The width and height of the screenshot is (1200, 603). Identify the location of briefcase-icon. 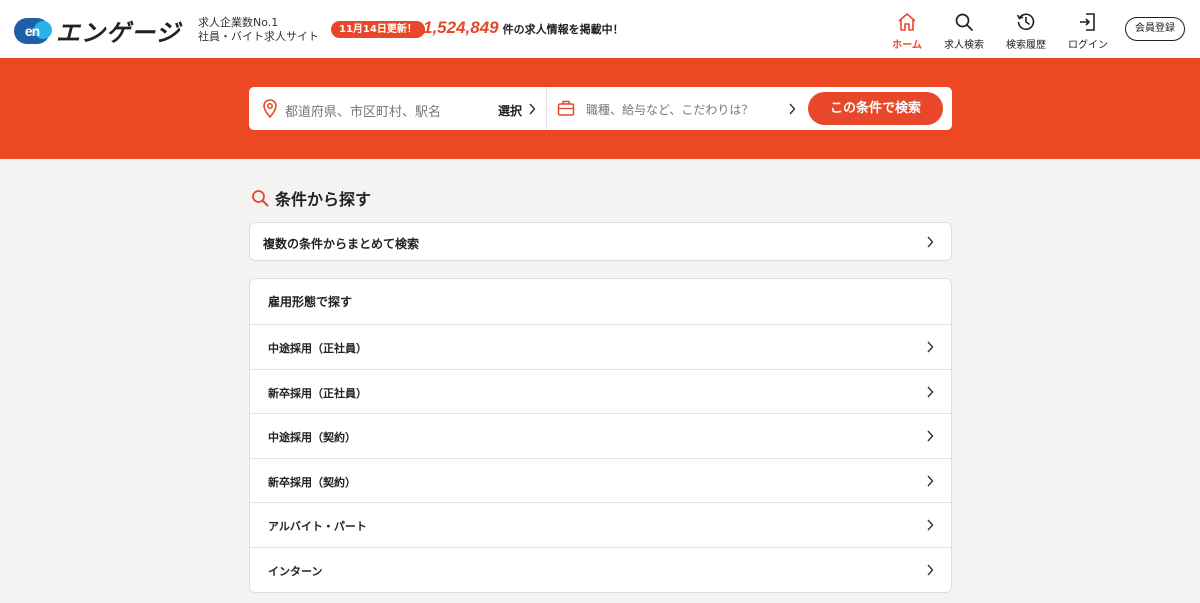
(566, 108).